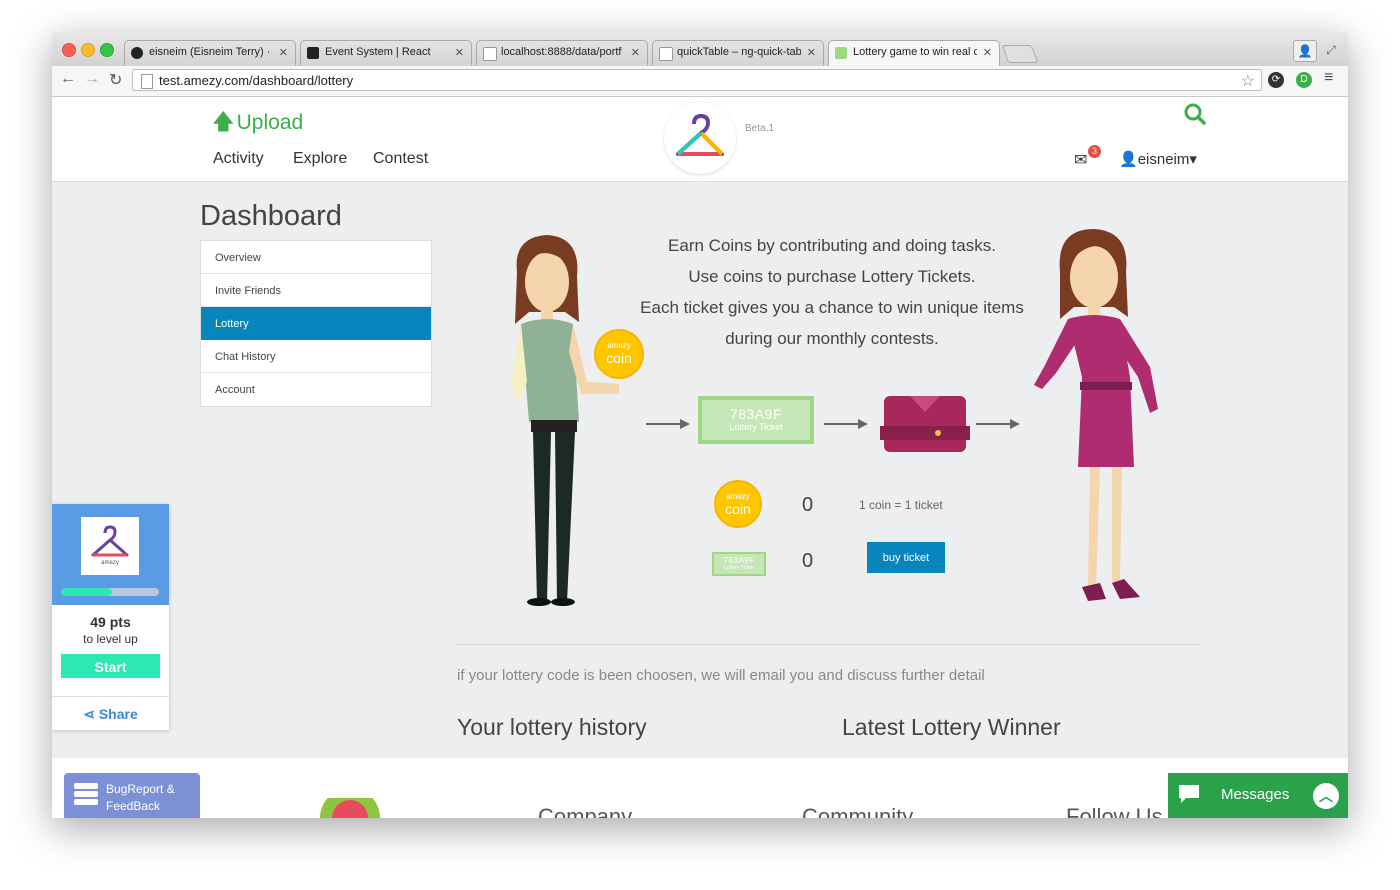 Image resolution: width=1400 pixels, height=890 pixels. What do you see at coordinates (1080, 160) in the screenshot?
I see `mail-icon: ✉` at bounding box center [1080, 160].